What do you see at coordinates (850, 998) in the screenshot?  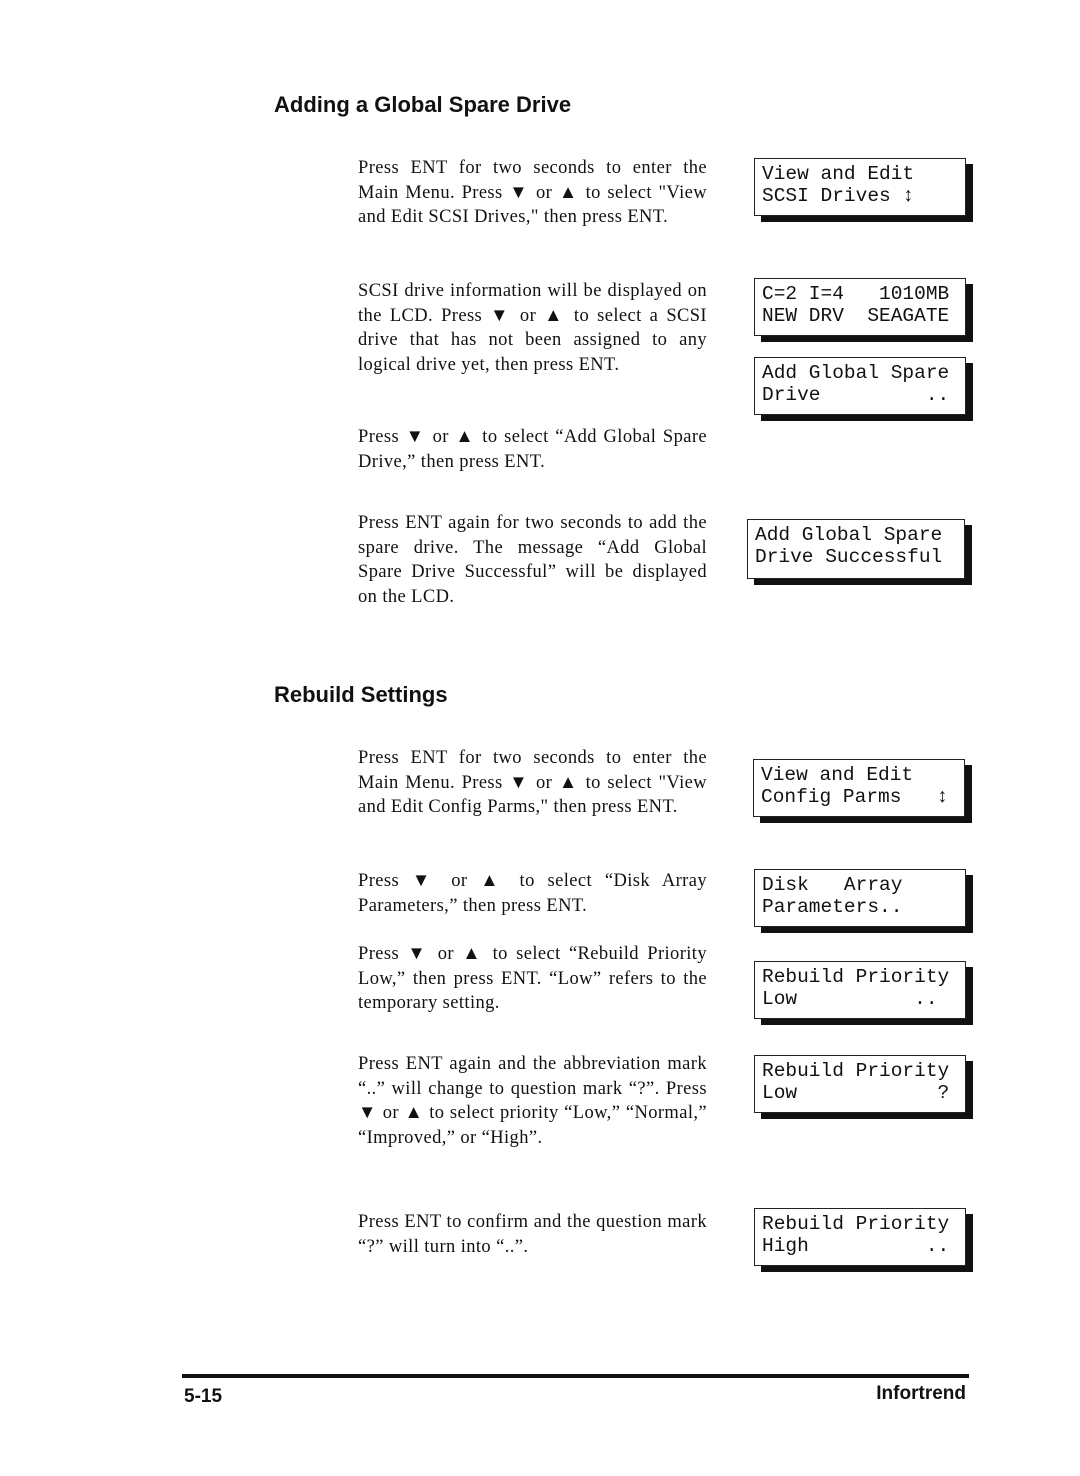 I see `lcd-line: Low ..` at bounding box center [850, 998].